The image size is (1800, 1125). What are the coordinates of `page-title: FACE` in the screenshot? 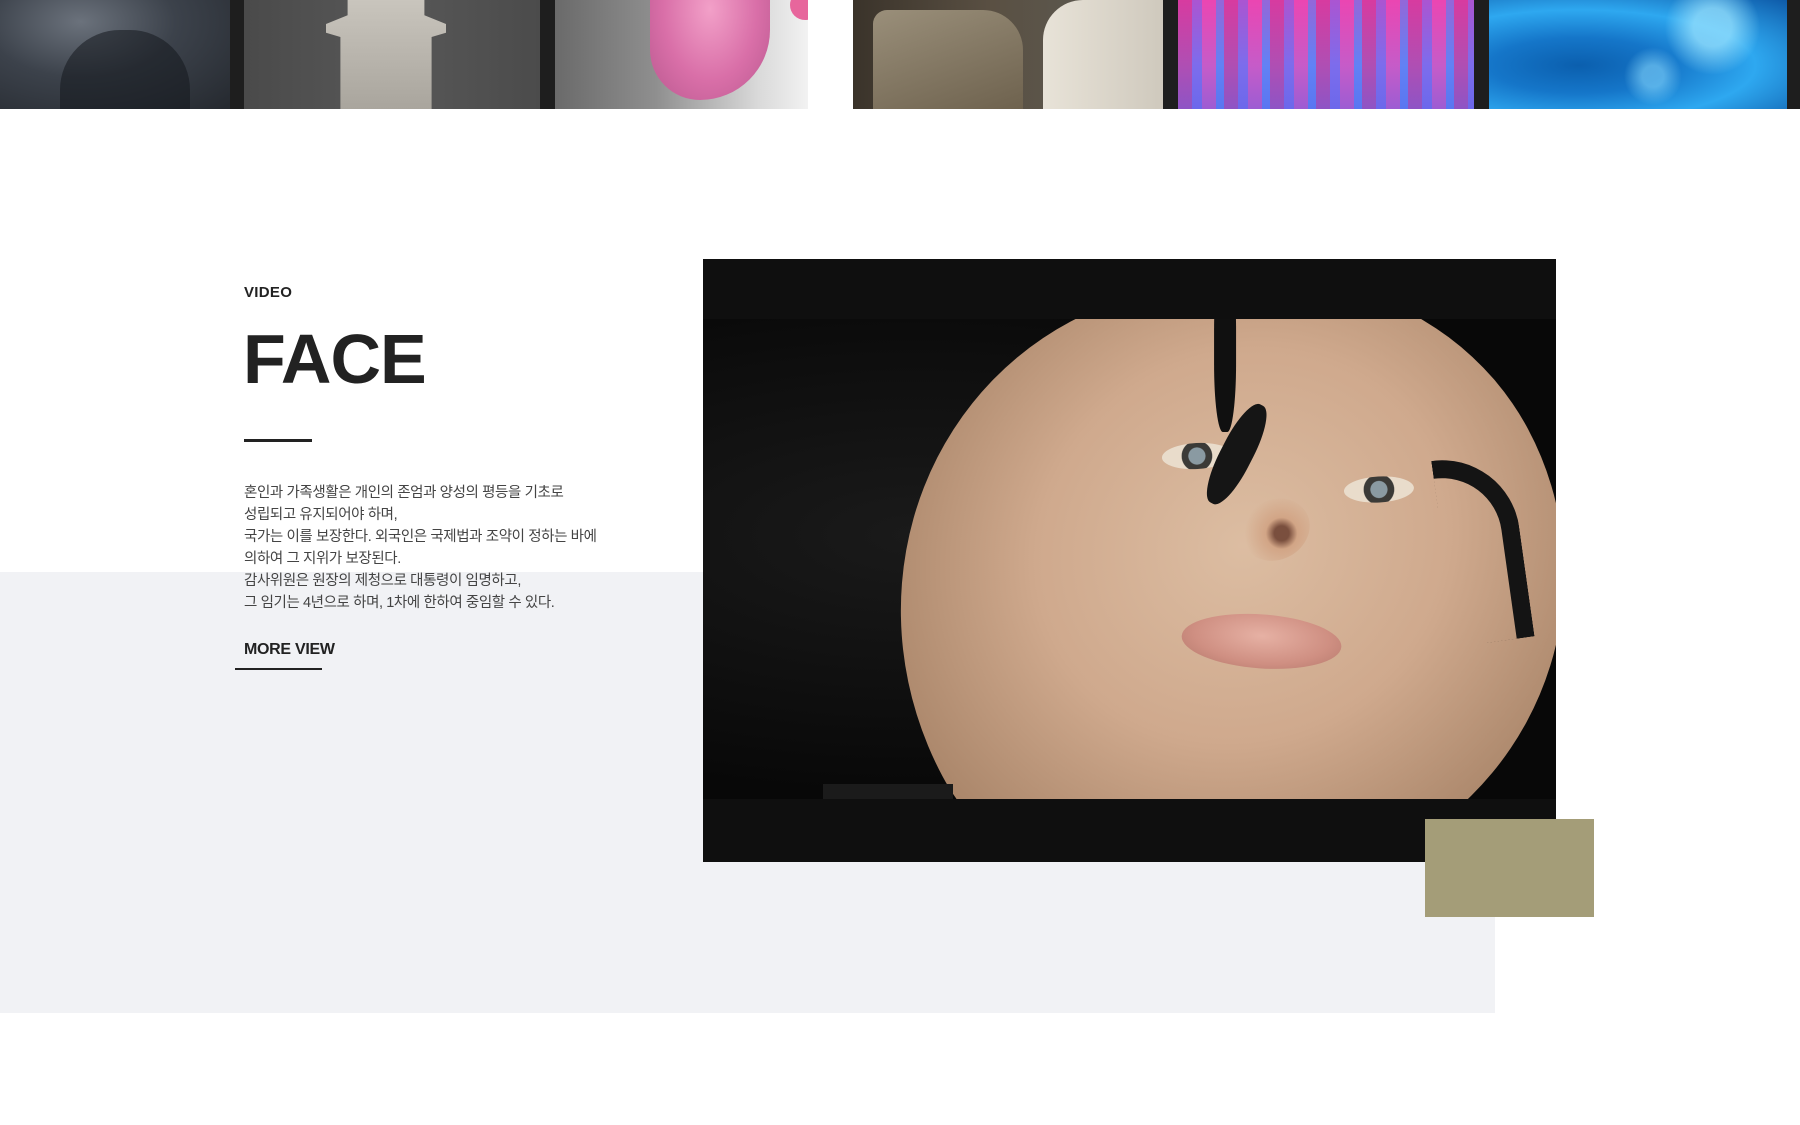 It's located at (335, 359).